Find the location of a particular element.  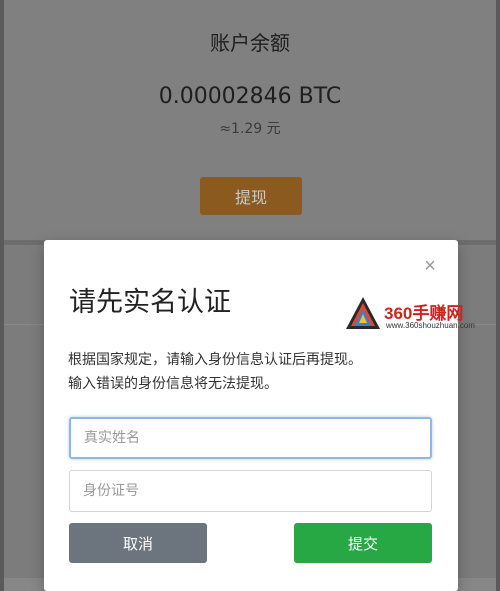

watermark-logo: 360手赚网 www.360shouzhuan.com is located at coordinates (422, 315).